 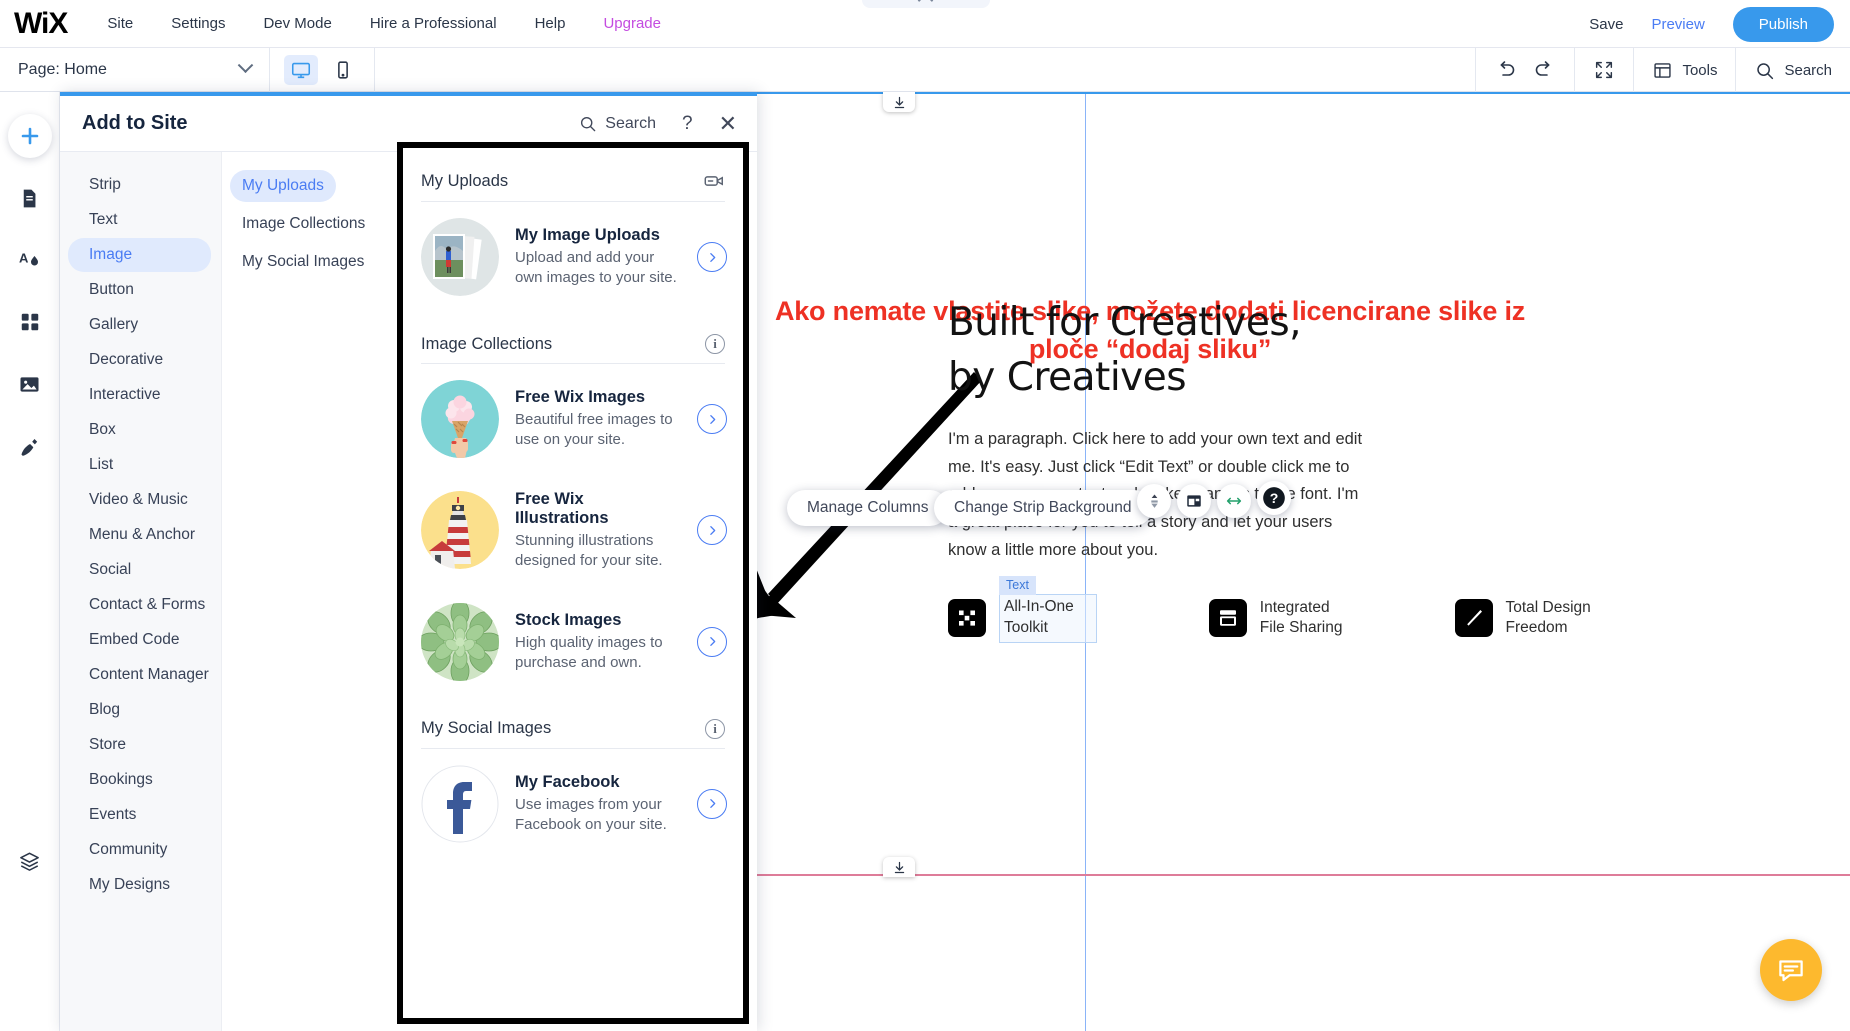 What do you see at coordinates (198, 23) in the screenshot?
I see `nav-settings: Settings` at bounding box center [198, 23].